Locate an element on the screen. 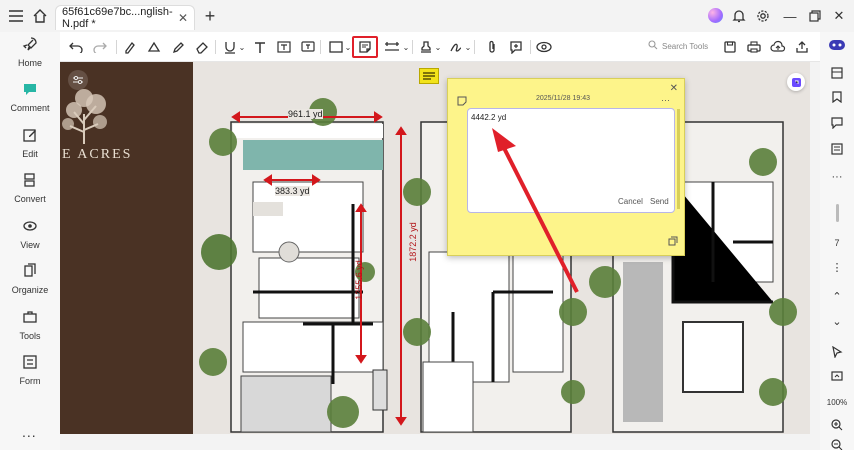 The width and height of the screenshot is (854, 450). sidebar-item-label: Edit is located at coordinates (30, 154).